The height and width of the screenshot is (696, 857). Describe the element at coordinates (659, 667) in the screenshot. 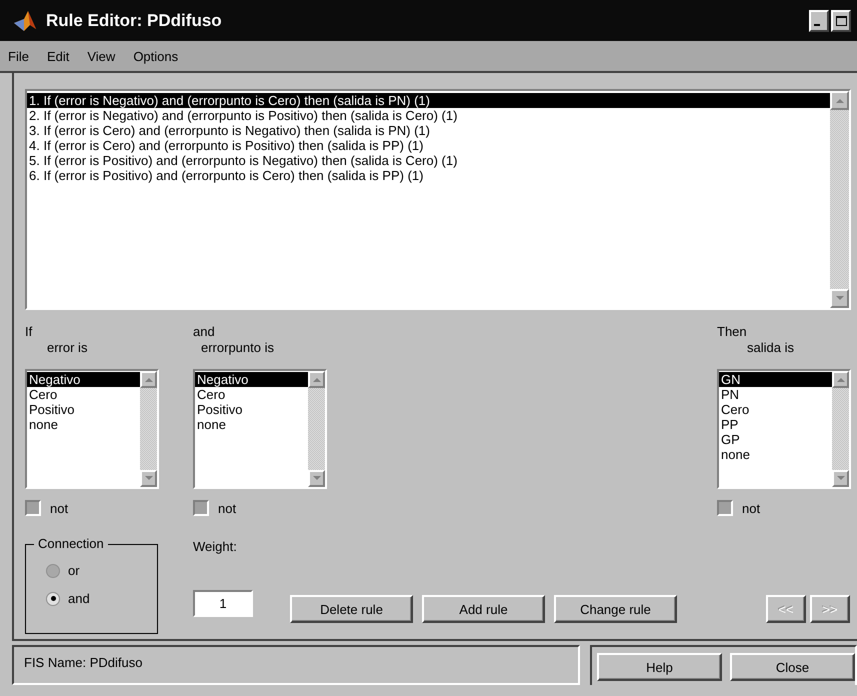

I see `dialog-button: Help` at that location.